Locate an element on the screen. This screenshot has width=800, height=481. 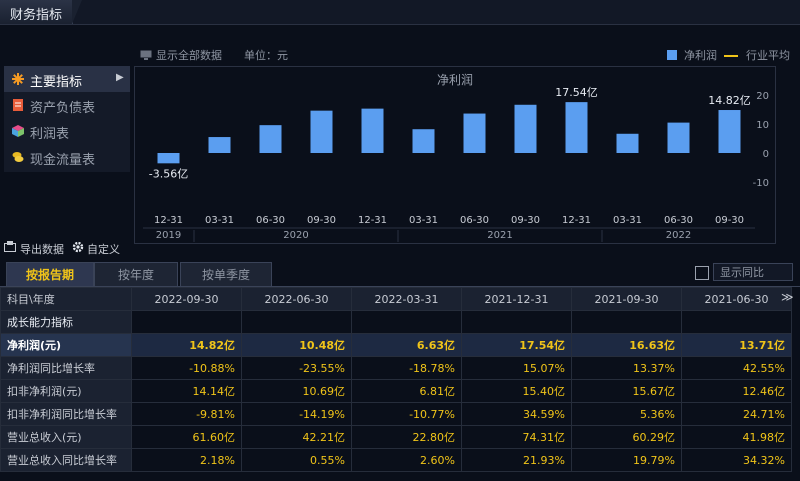
menu-item-income-statement: 利润表 is located at coordinates (67, 131).